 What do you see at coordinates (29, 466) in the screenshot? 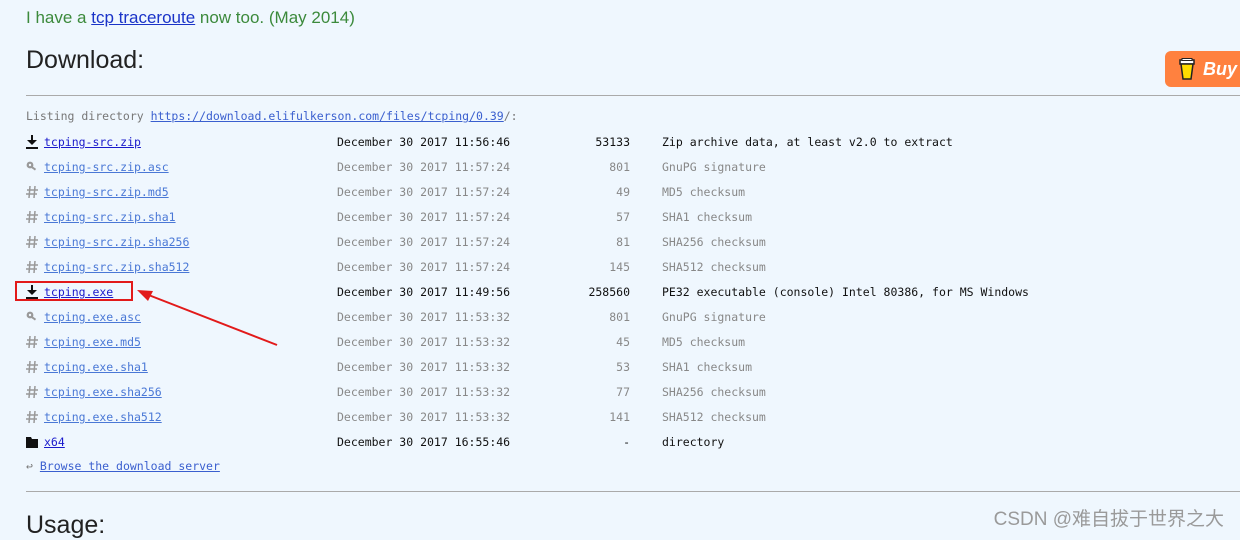
I see `return-arrow-icon: ↩` at bounding box center [29, 466].